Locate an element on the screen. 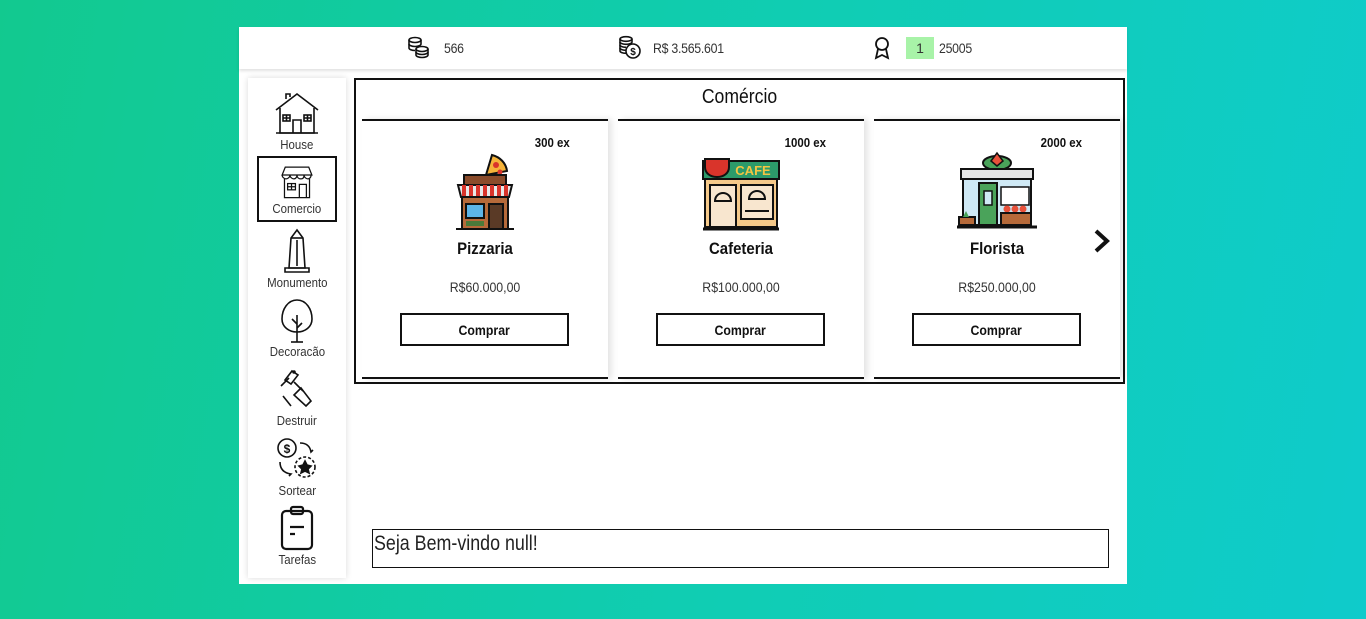 This screenshot has height=619, width=1366. sidebar-item-label: Comercio is located at coordinates (297, 208).